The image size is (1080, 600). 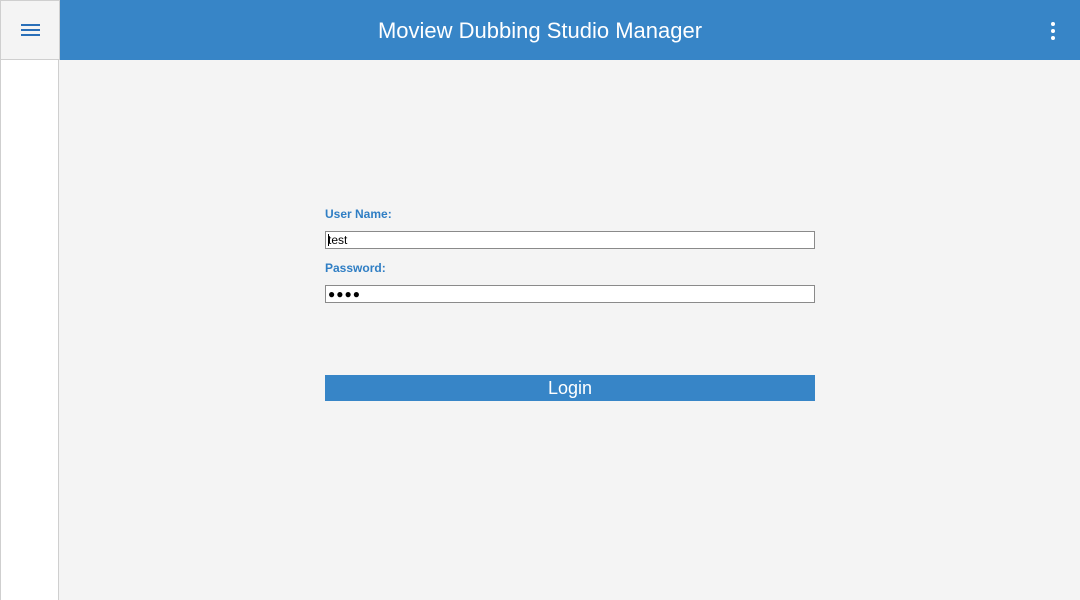 What do you see at coordinates (570, 240) in the screenshot?
I see `username-input: test` at bounding box center [570, 240].